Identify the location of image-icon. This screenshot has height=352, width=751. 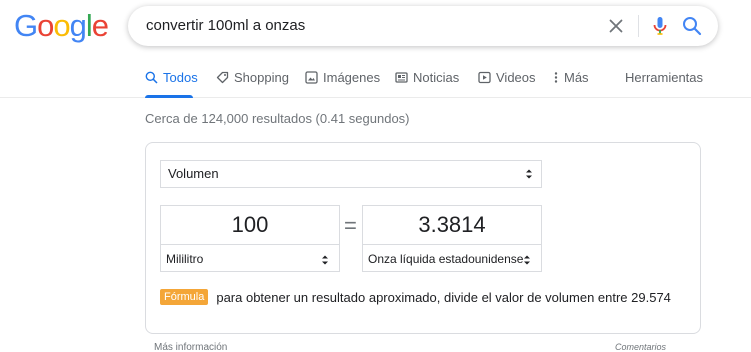
(311, 77).